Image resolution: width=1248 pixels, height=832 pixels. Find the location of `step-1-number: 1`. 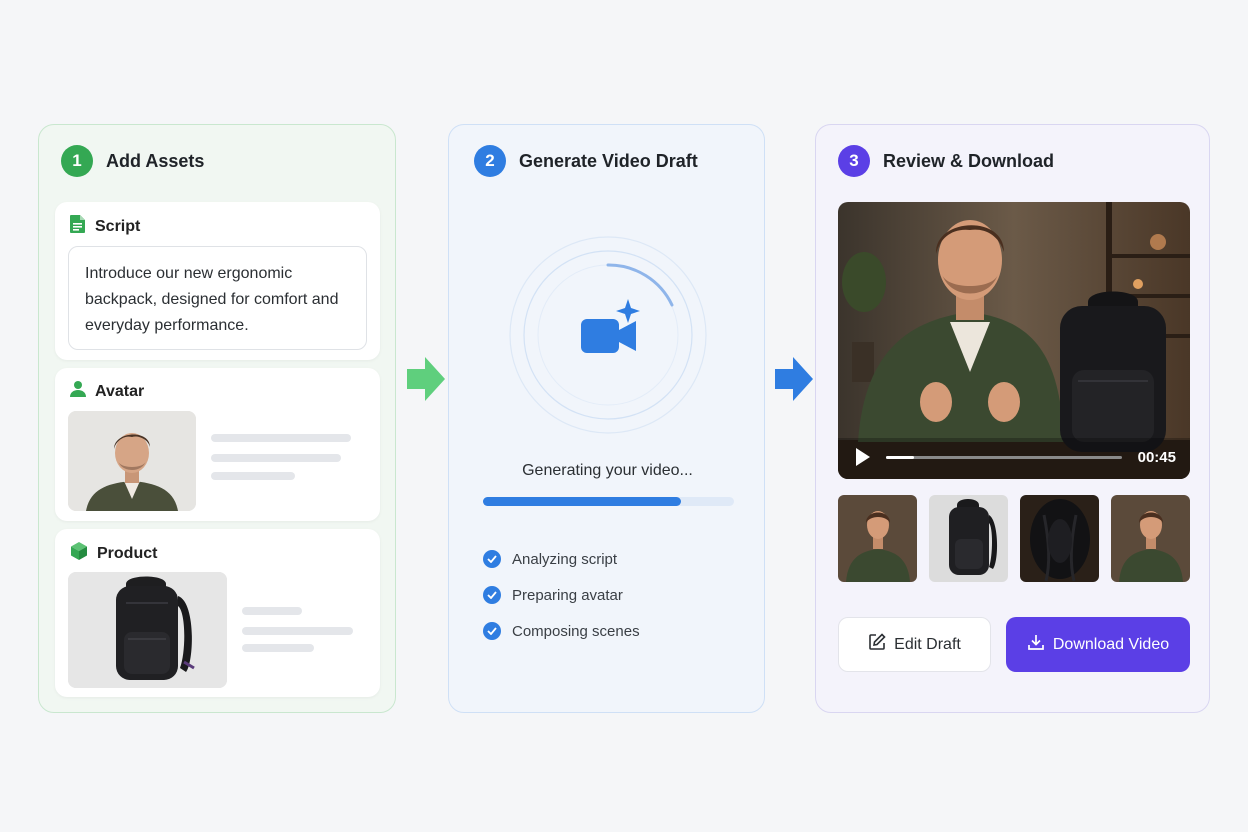

step-1-number: 1 is located at coordinates (77, 161).